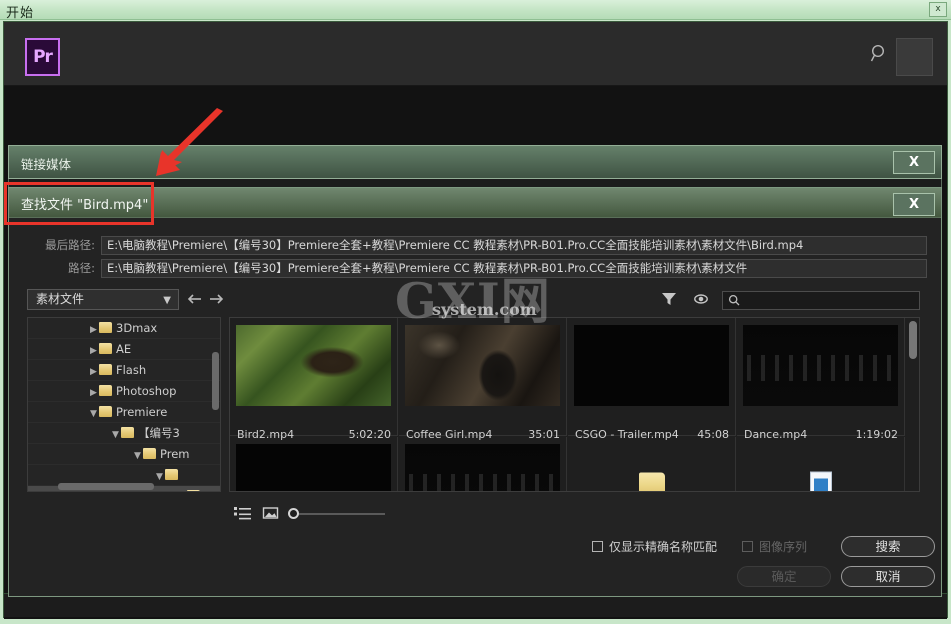 The height and width of the screenshot is (624, 951). Describe the element at coordinates (888, 546) in the screenshot. I see `search-button: 搜索` at that location.